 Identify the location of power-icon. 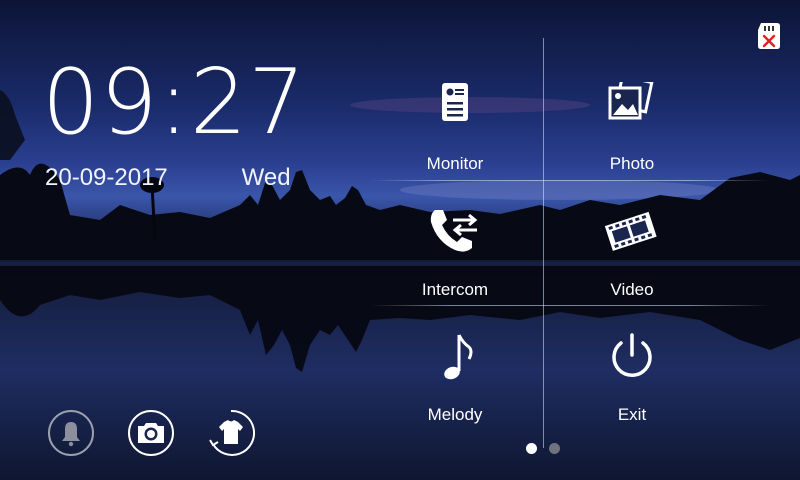
(632, 355).